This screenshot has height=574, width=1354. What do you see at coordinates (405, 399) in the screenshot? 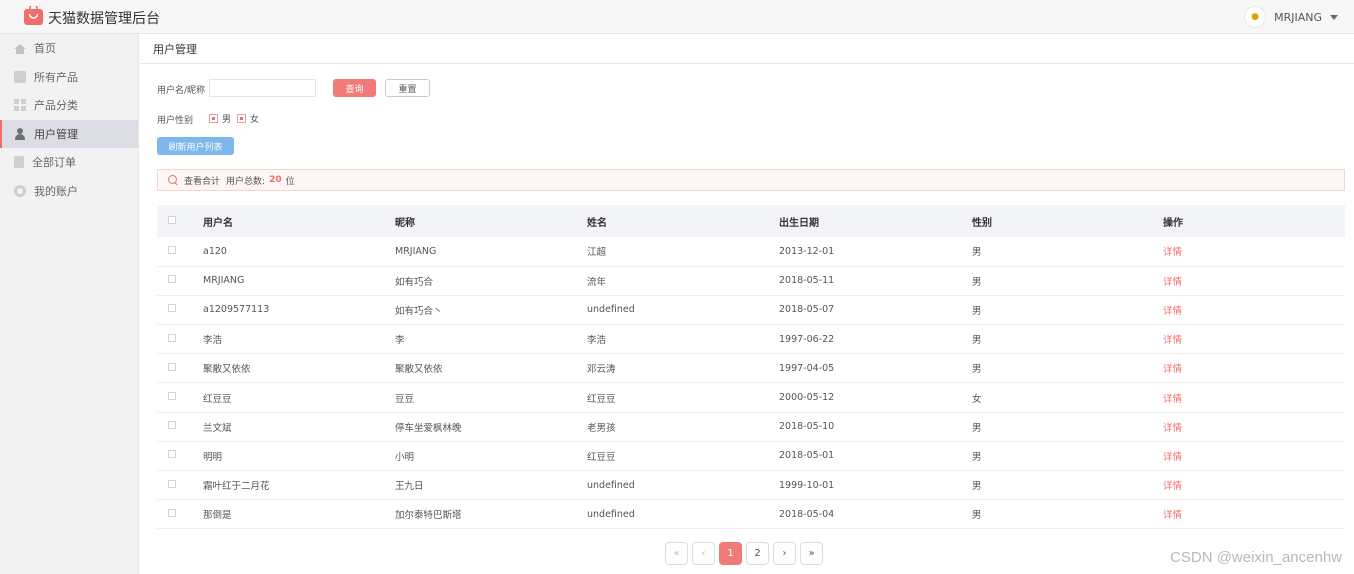
I see `cell-nickname: 豆豆` at bounding box center [405, 399].